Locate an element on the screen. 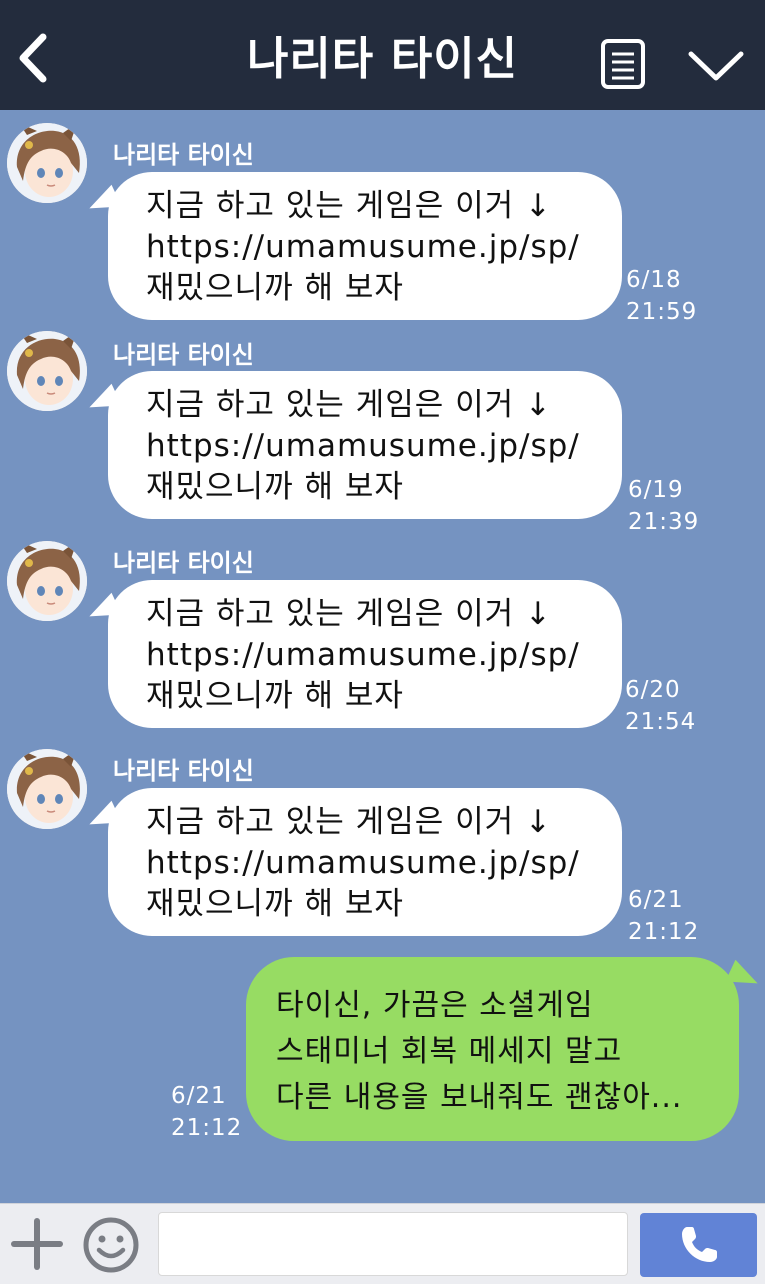 Image resolution: width=765 pixels, height=1284 pixels. phone-icon is located at coordinates (699, 1244).